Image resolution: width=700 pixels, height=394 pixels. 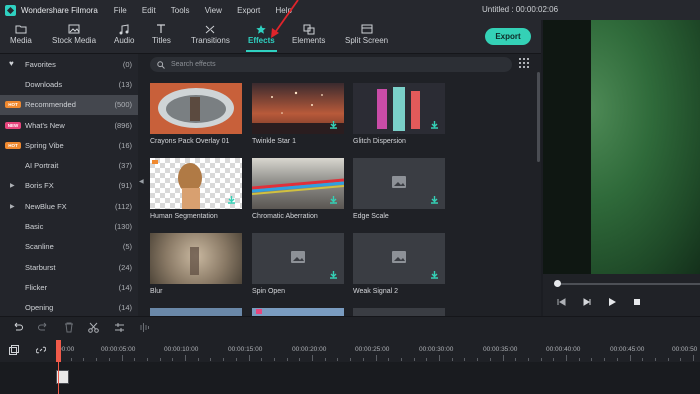 I want to click on stop-icon, so click(x=637, y=302).